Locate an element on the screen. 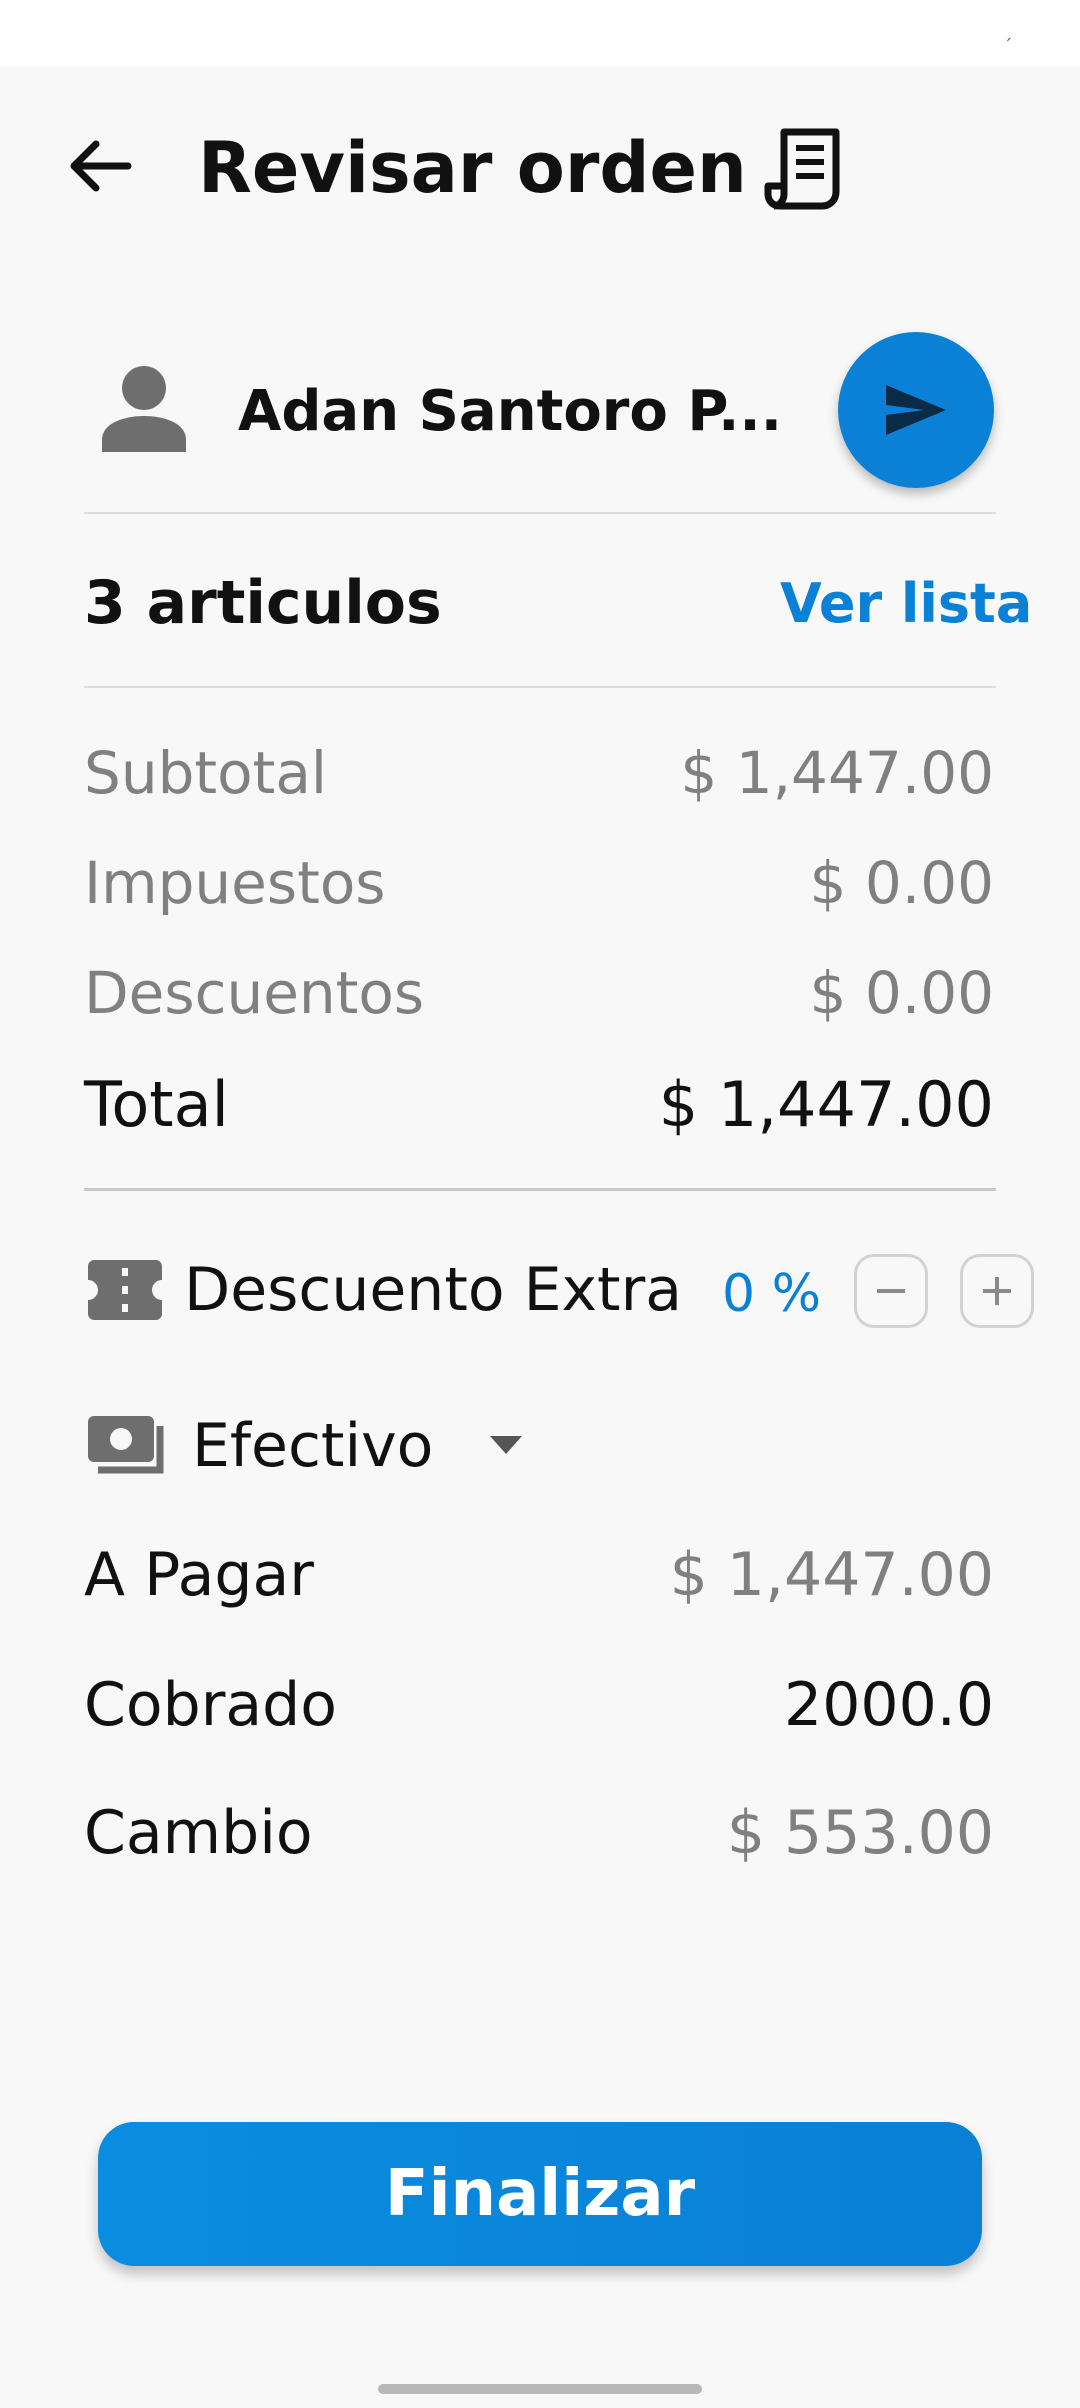 The image size is (1080, 2408). change-label: Cambio is located at coordinates (198, 1833).